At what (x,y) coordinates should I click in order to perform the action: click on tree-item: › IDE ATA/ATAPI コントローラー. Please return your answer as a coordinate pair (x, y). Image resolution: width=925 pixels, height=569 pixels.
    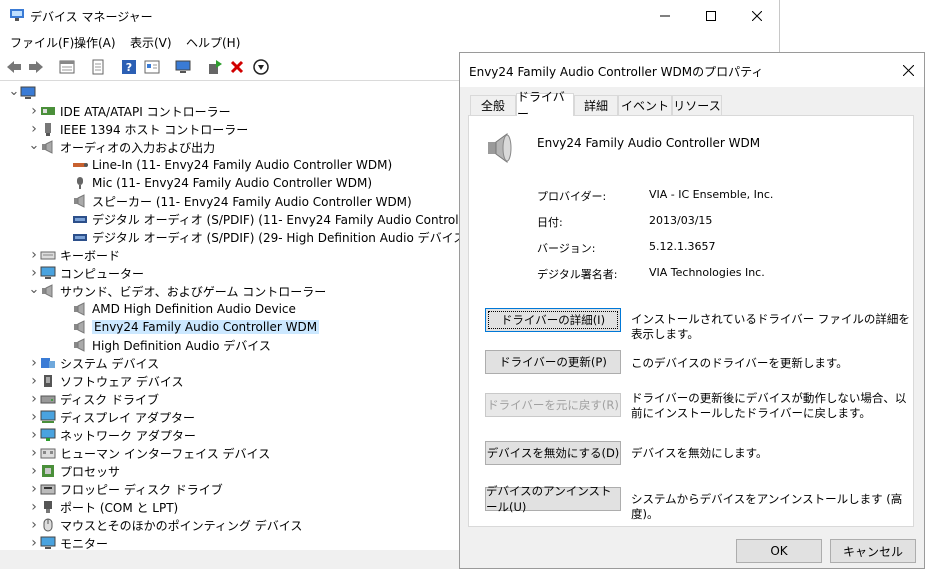
    Looking at the image, I should click on (129, 111).